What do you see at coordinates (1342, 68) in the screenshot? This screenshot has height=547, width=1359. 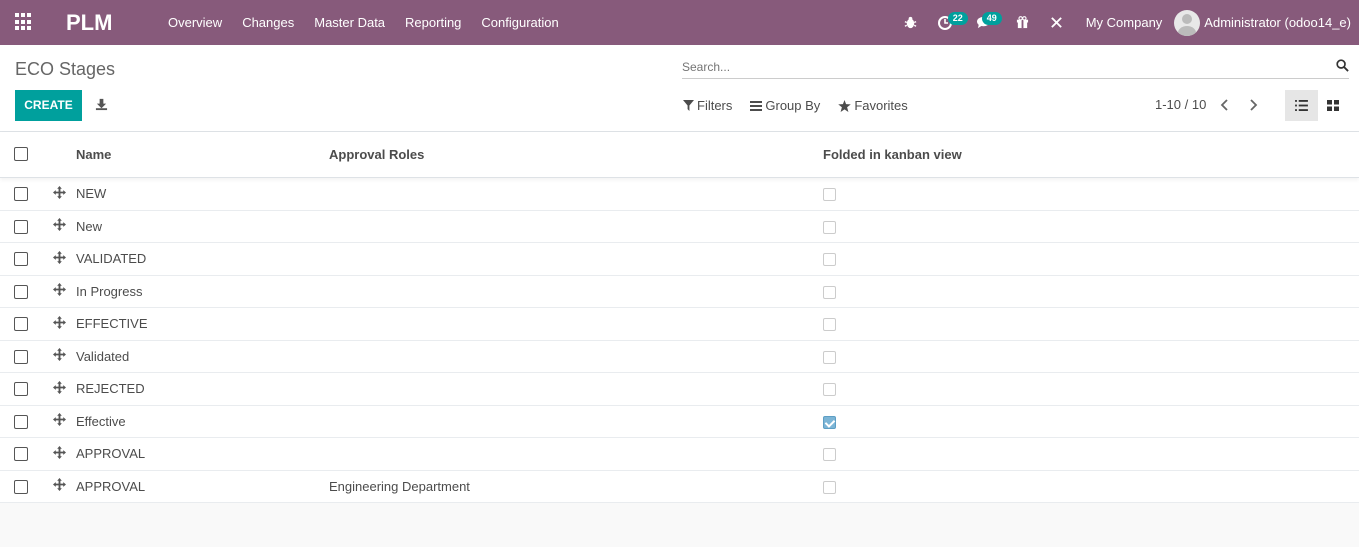 I see `search-icon` at bounding box center [1342, 68].